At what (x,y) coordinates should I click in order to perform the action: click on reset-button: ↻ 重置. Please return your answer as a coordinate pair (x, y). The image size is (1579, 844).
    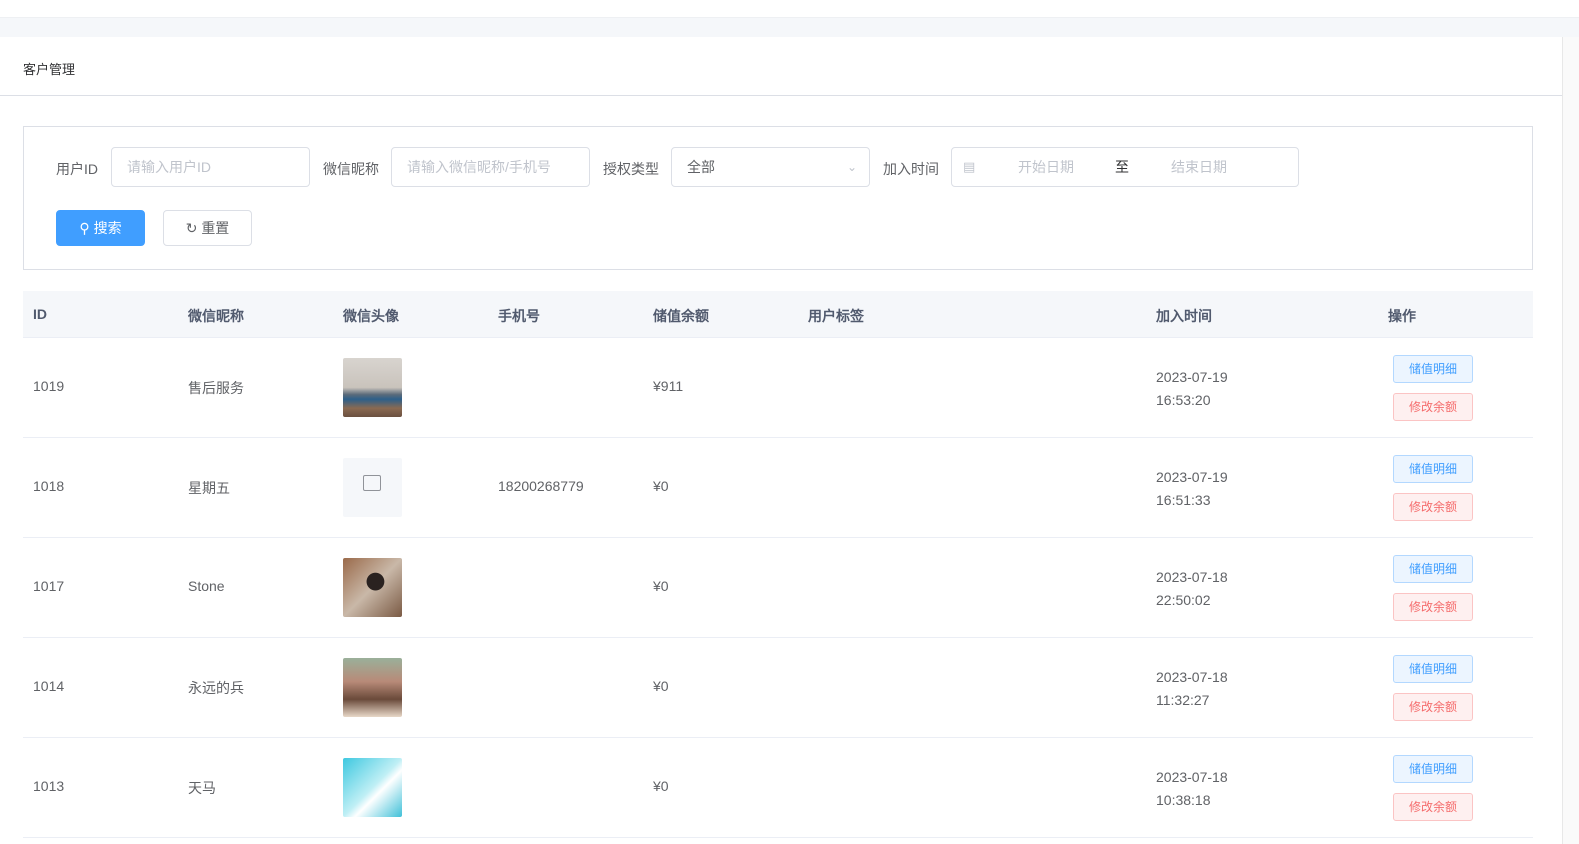
    Looking at the image, I should click on (207, 228).